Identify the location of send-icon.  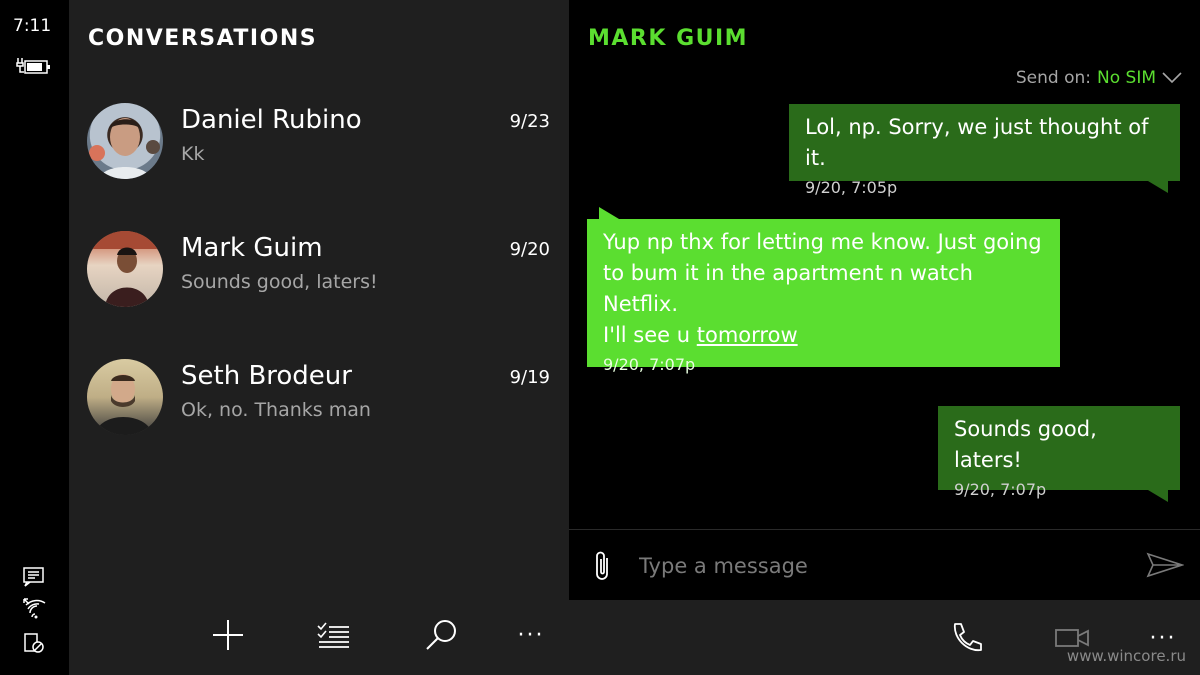
(1165, 565).